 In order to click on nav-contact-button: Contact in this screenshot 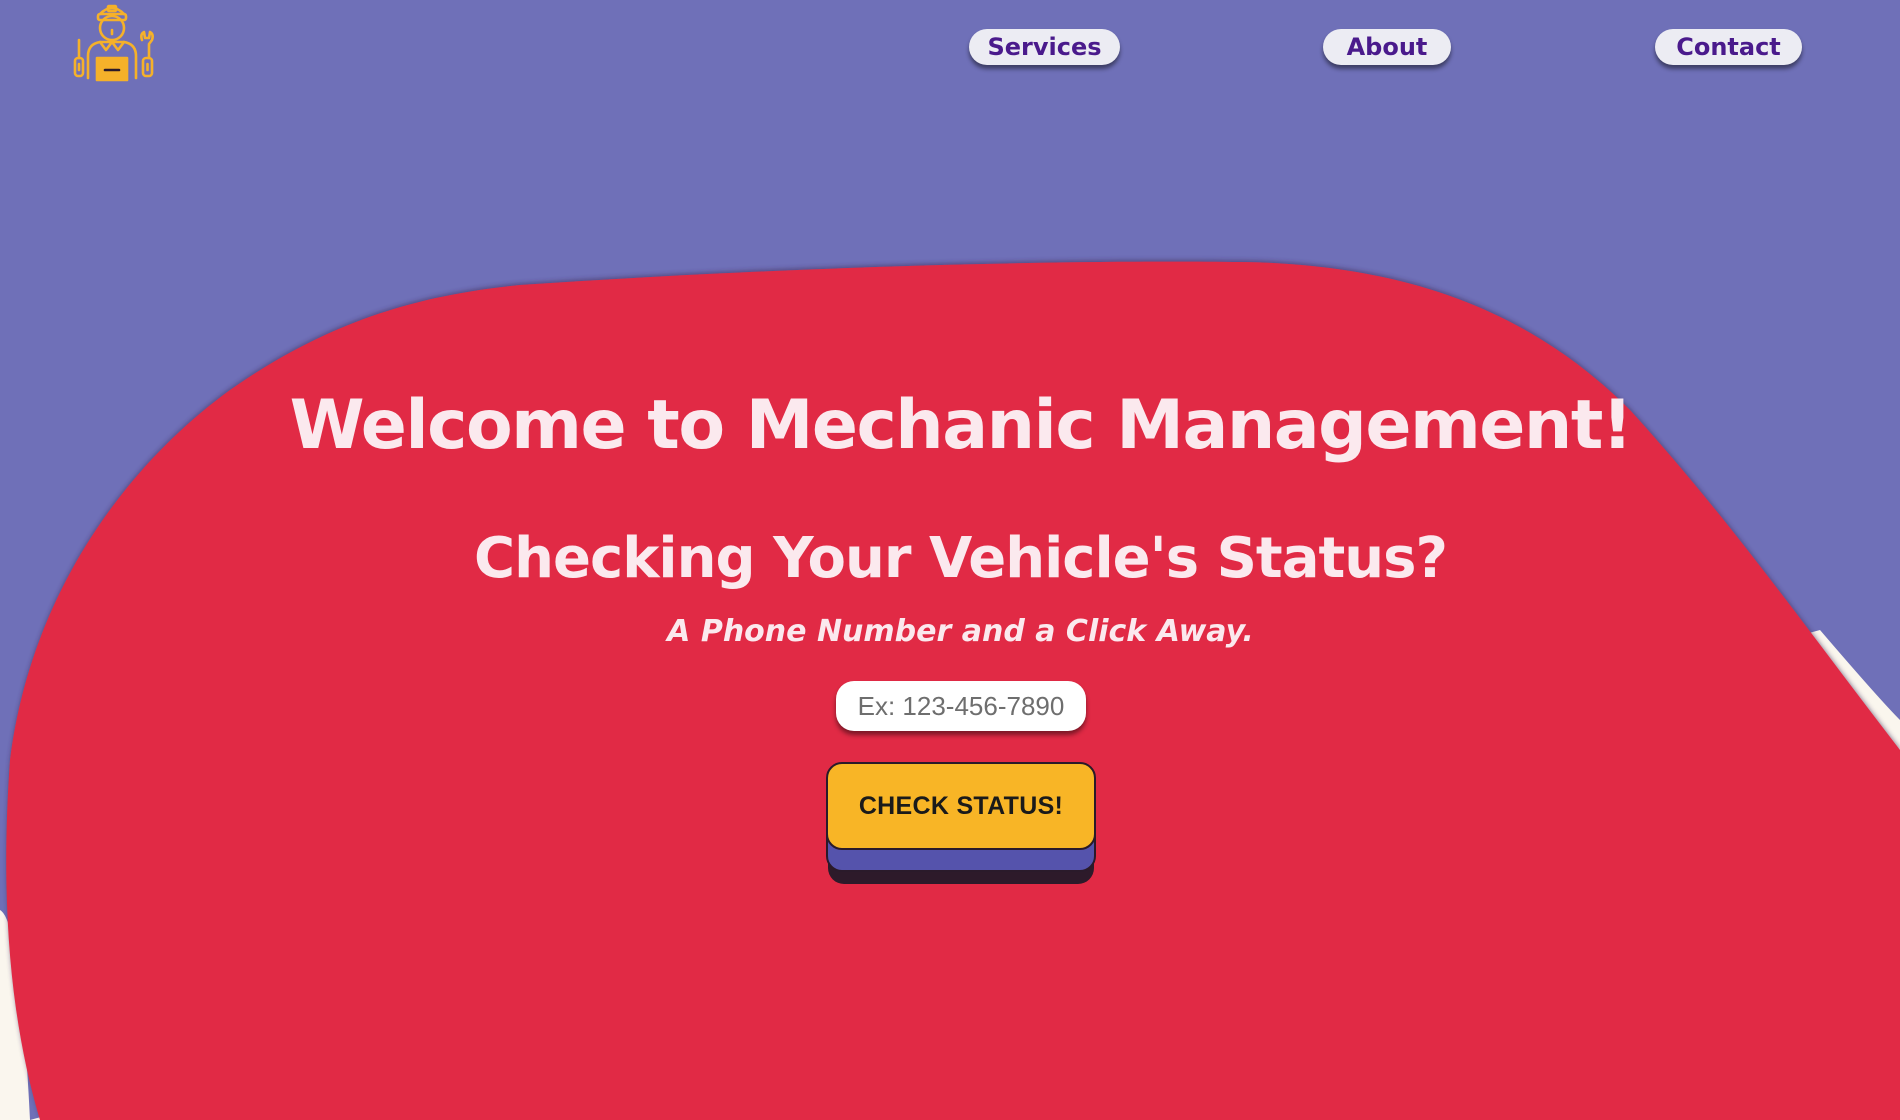, I will do `click(1728, 47)`.